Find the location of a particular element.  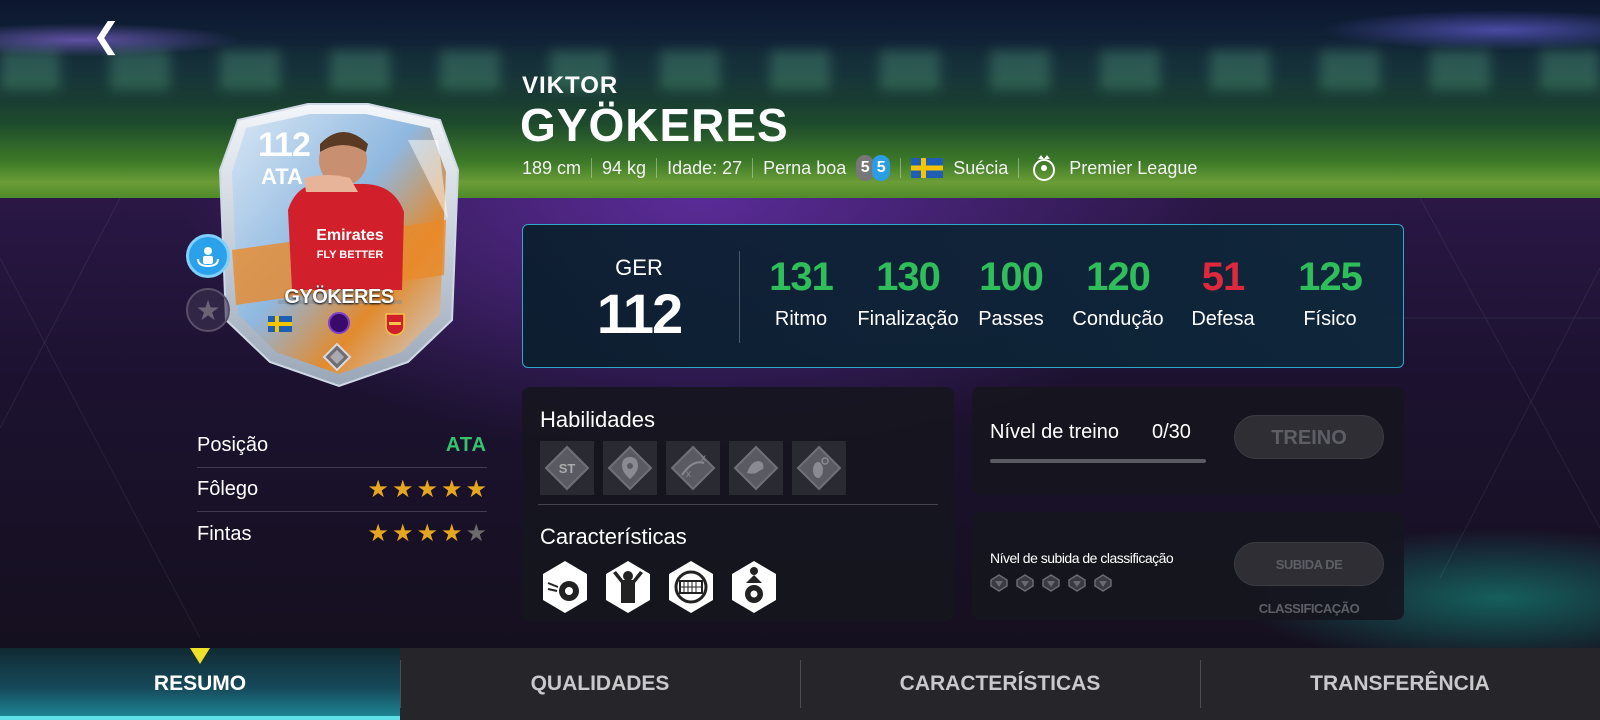

arsenal-crest-icon is located at coordinates (395, 324).